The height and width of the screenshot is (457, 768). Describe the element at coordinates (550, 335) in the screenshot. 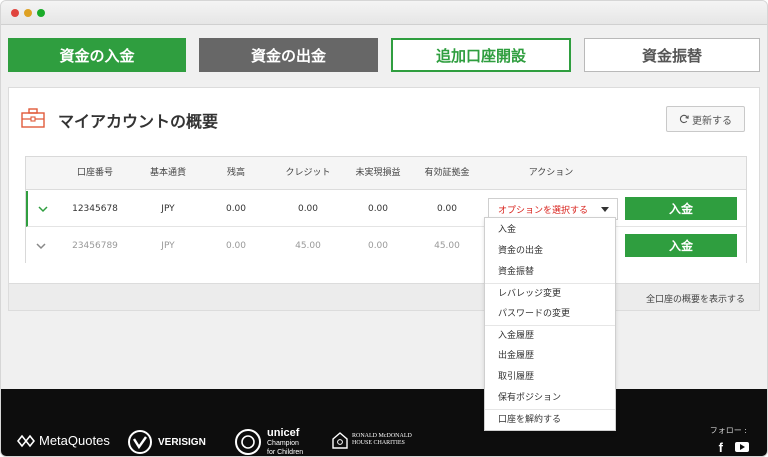

I see `menu-item-deposit-history: 入金履歴` at that location.